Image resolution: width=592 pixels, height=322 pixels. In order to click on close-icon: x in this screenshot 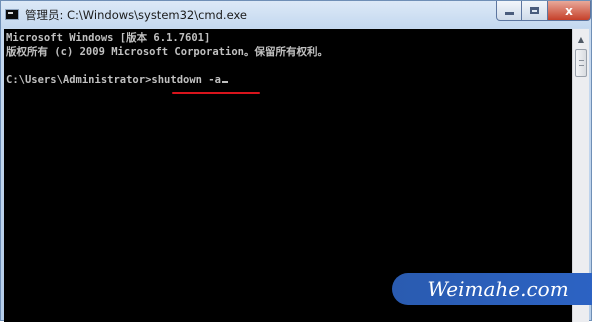, I will do `click(569, 10)`.